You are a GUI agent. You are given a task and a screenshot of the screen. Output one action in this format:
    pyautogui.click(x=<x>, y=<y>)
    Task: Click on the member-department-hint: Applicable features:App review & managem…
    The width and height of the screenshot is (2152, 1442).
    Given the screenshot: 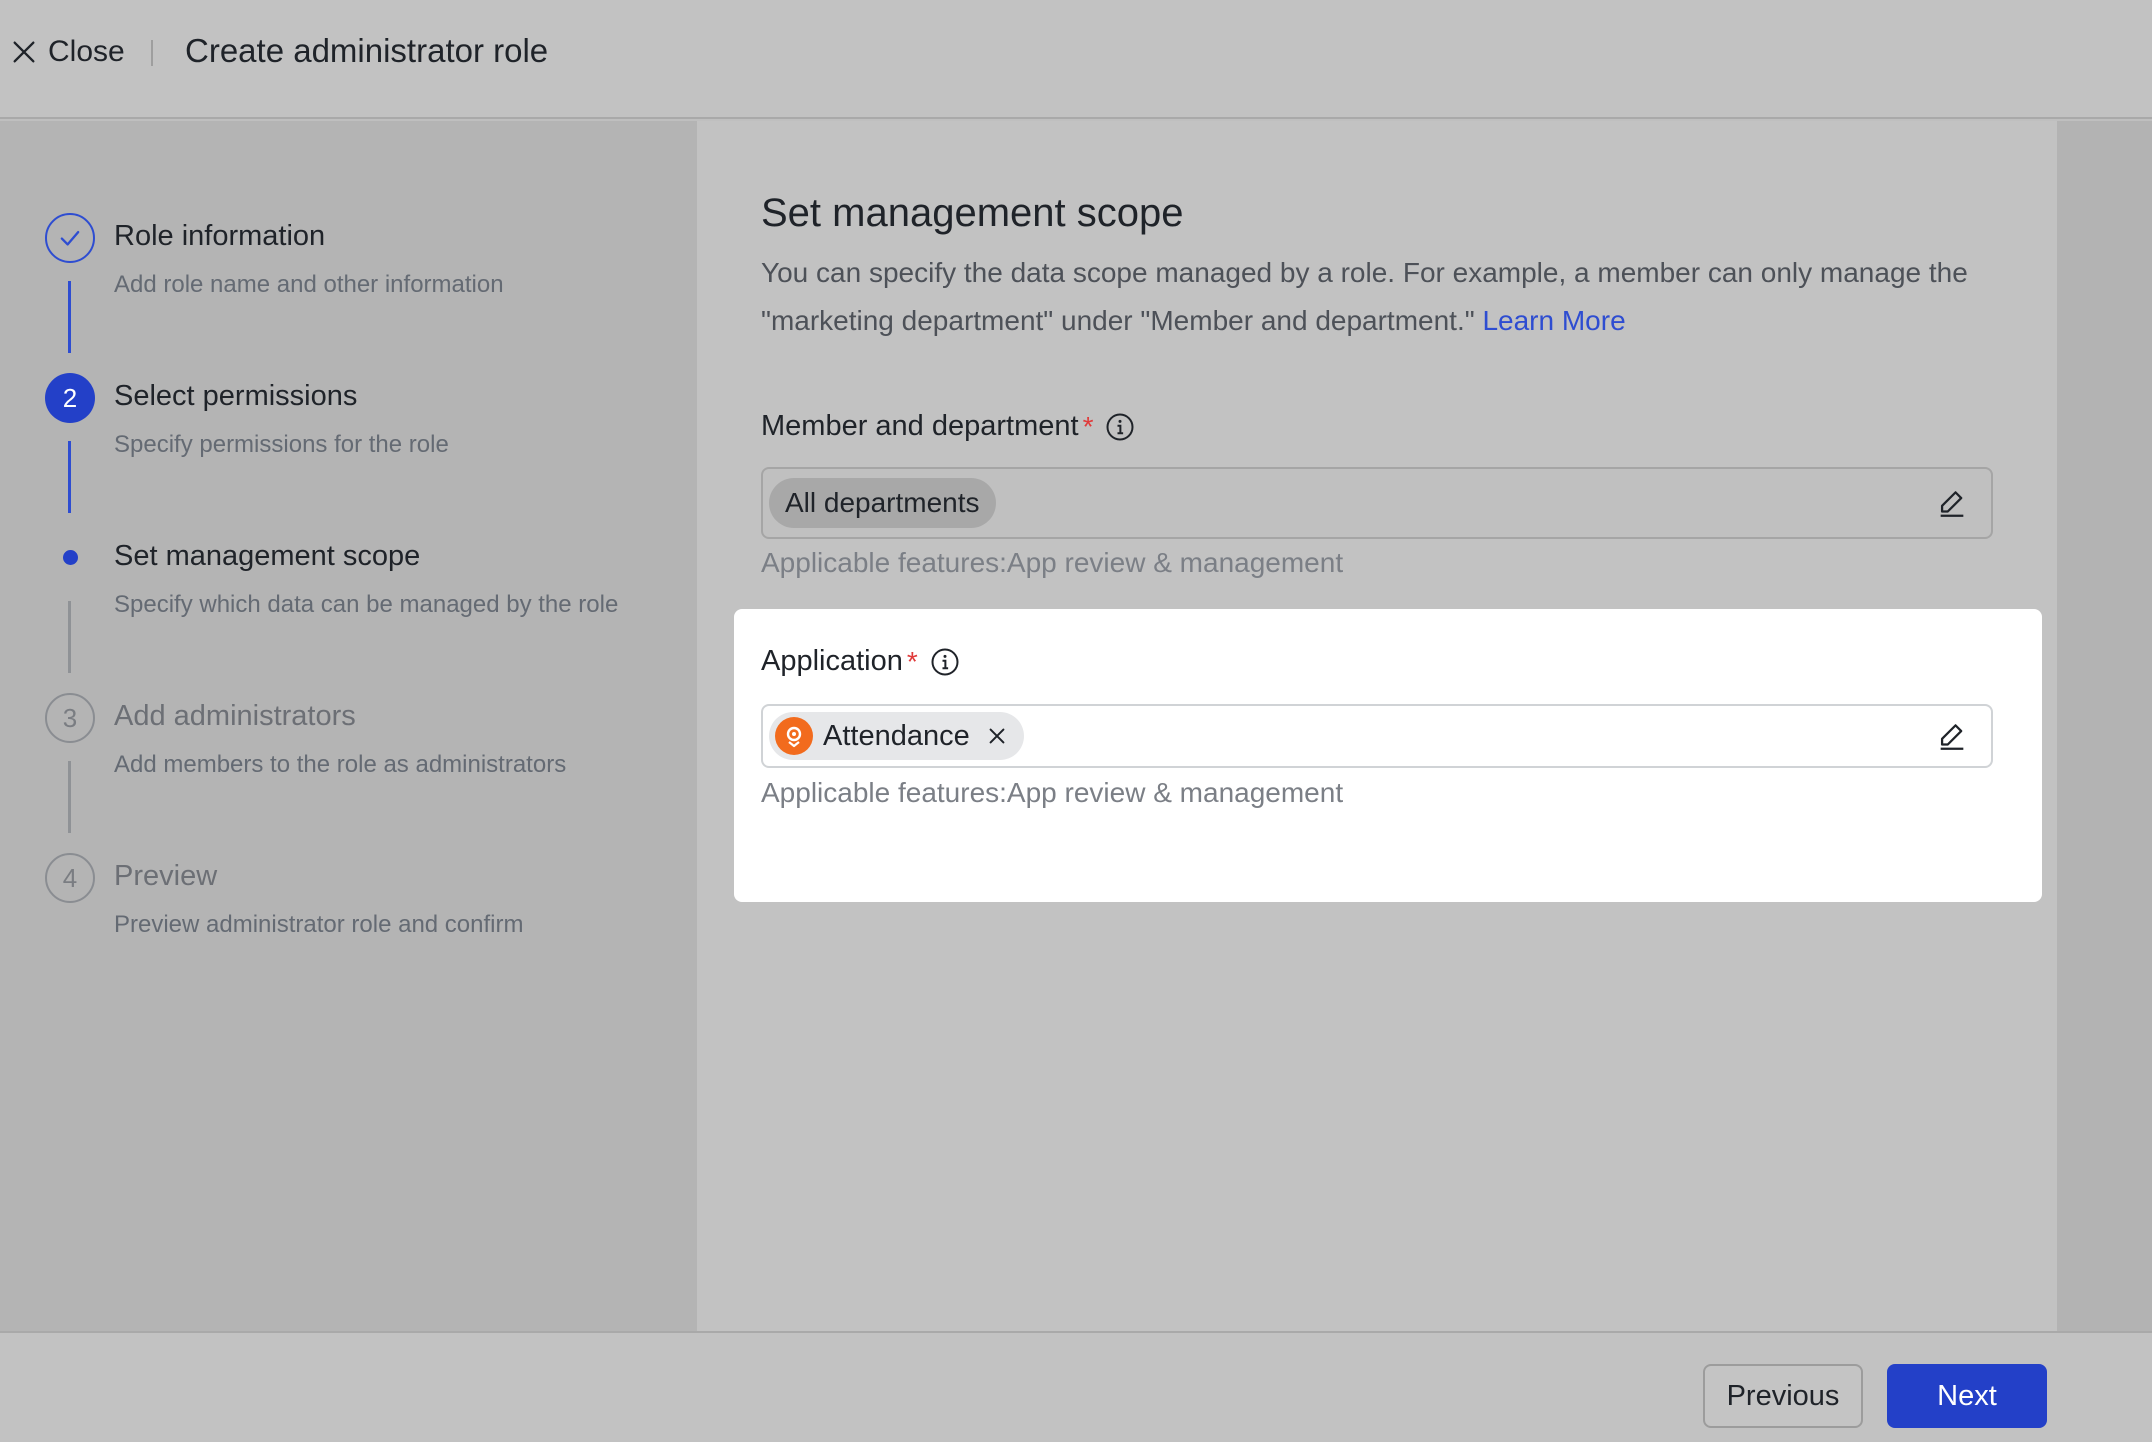 What is the action you would take?
    pyautogui.click(x=1052, y=562)
    